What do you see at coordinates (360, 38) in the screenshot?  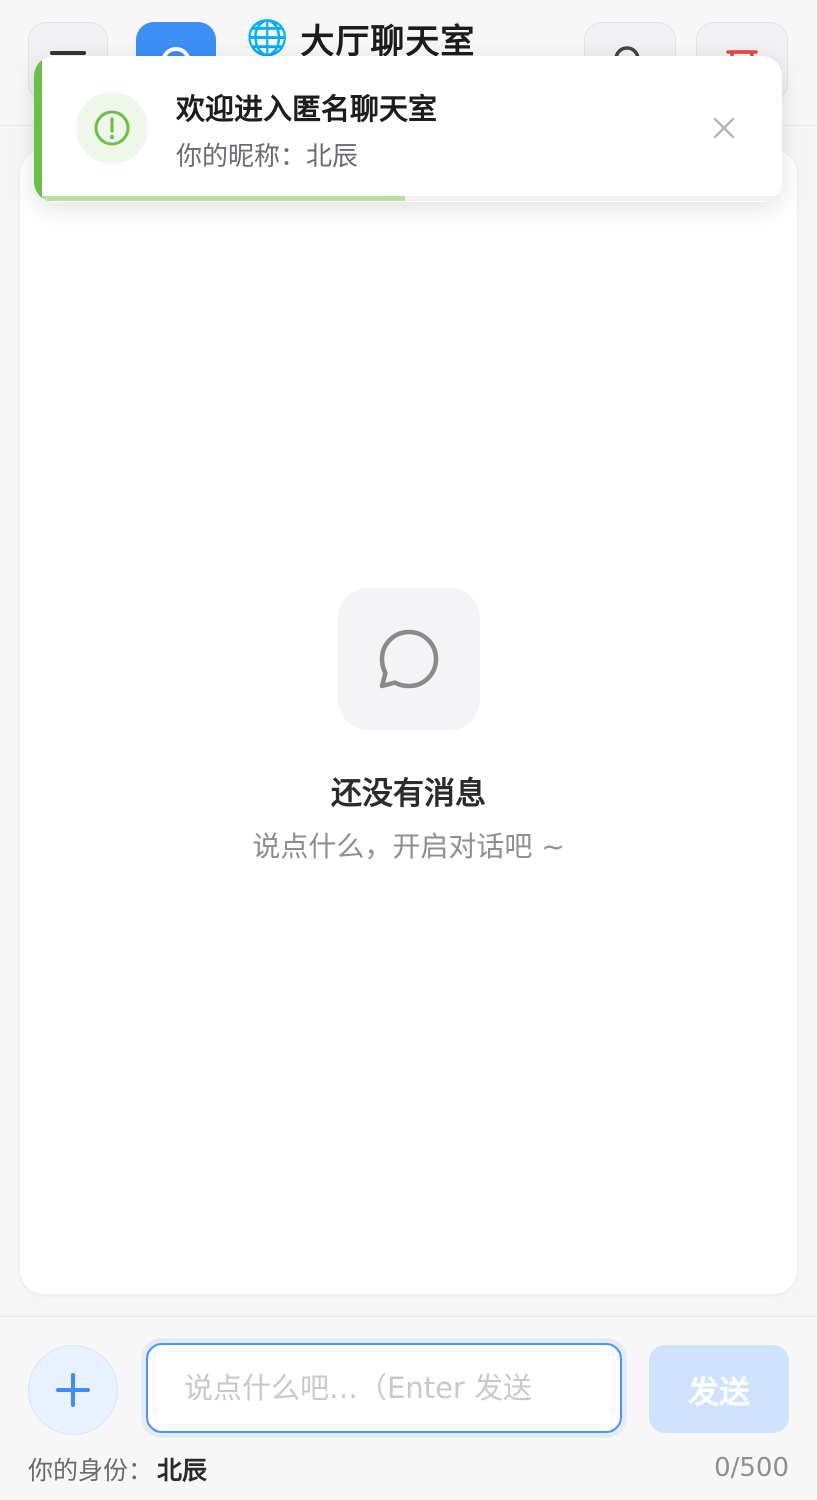 I see `page-title: 🌐 大厅聊天室` at bounding box center [360, 38].